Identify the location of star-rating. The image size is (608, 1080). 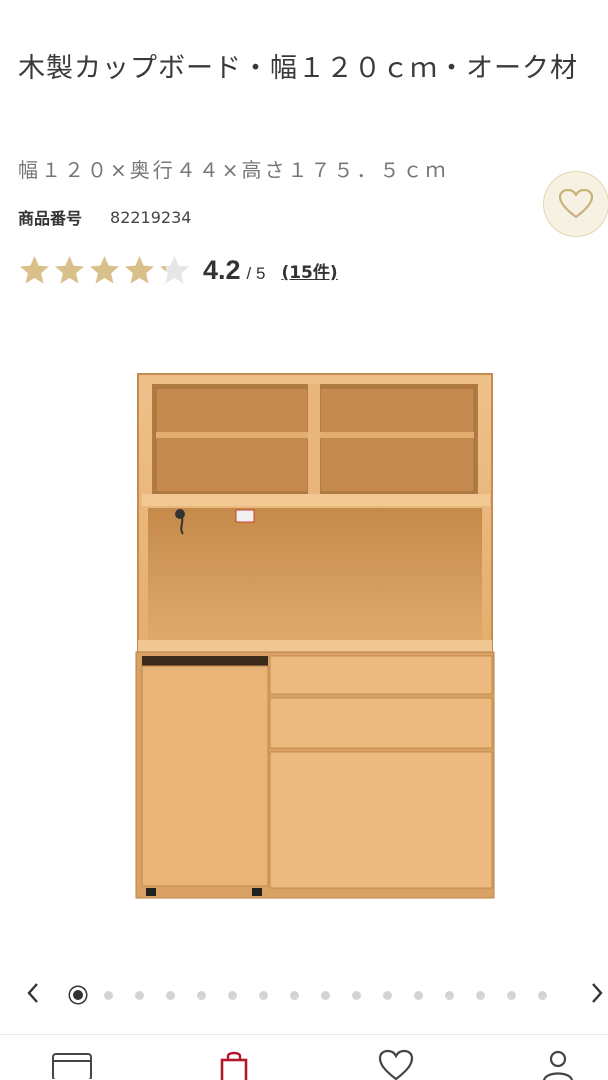
(104, 270).